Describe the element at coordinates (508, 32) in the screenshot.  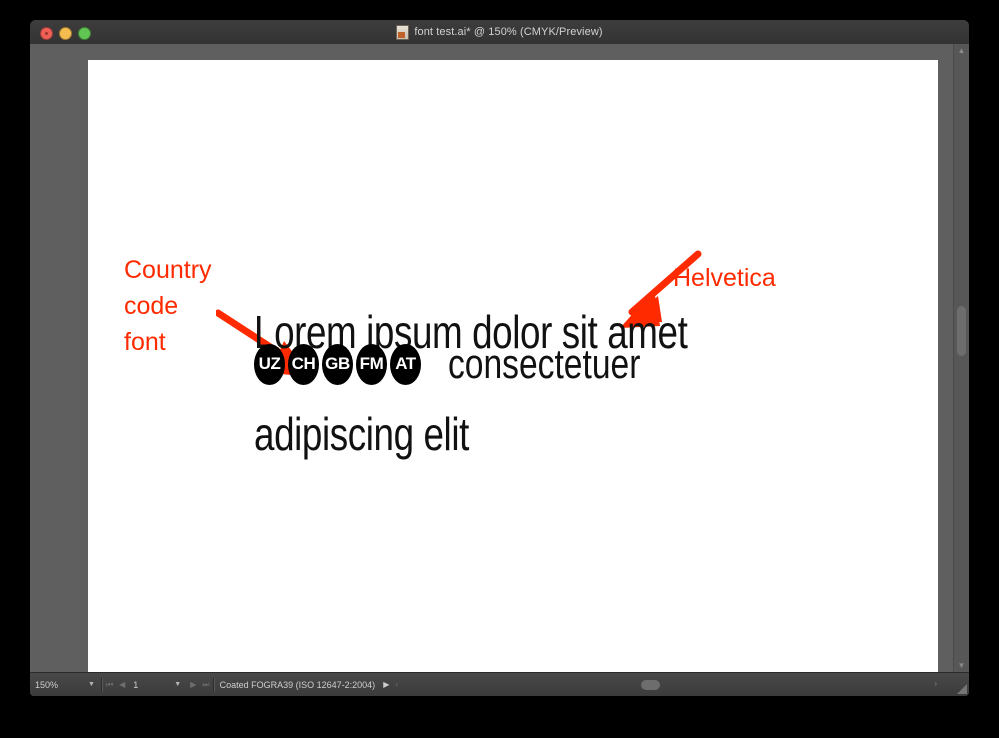
I see `window-title: font test.ai* @ 150% (CMYK/Preview)` at that location.